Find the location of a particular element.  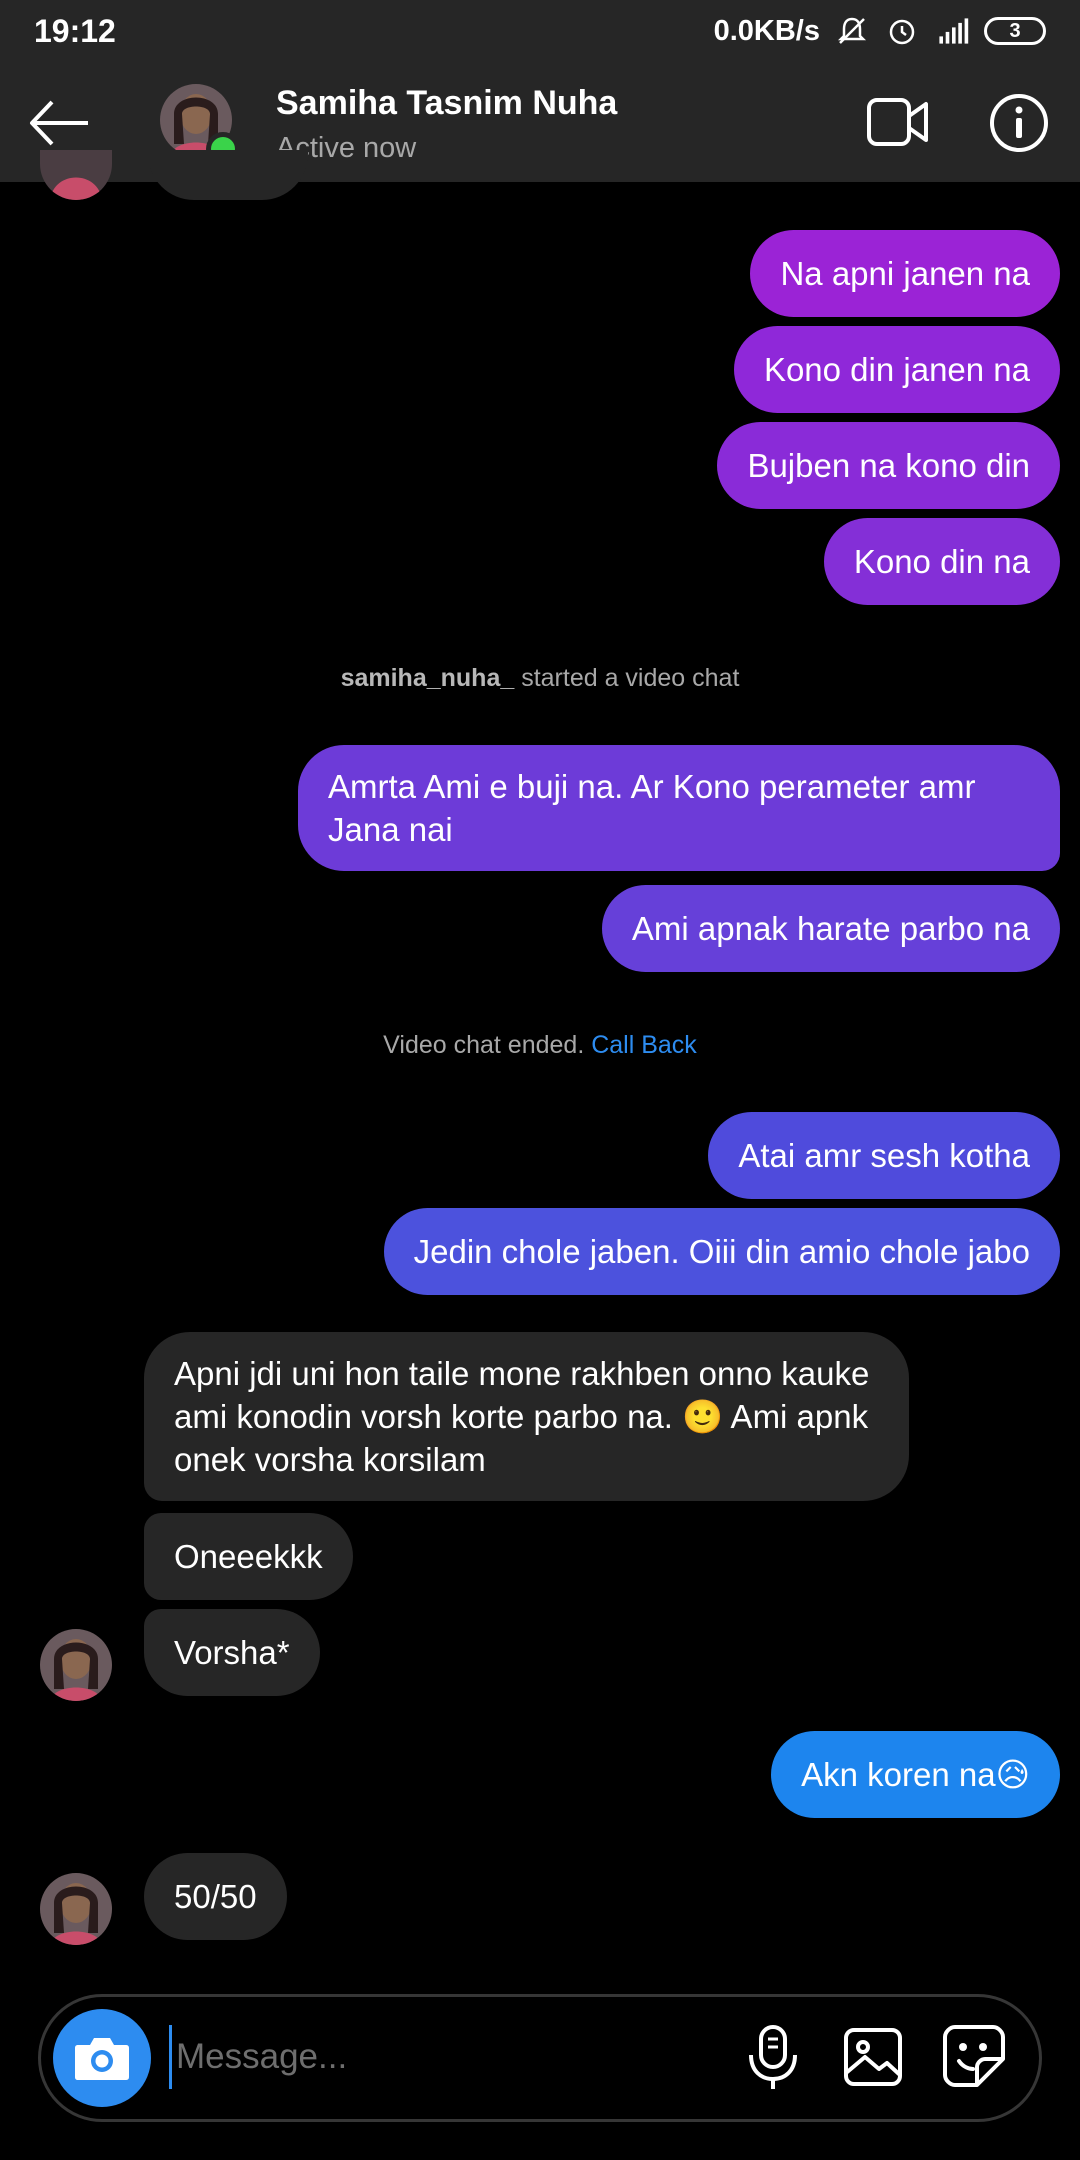

status-icons: 0.0KB/s 3 is located at coordinates (880, 31).